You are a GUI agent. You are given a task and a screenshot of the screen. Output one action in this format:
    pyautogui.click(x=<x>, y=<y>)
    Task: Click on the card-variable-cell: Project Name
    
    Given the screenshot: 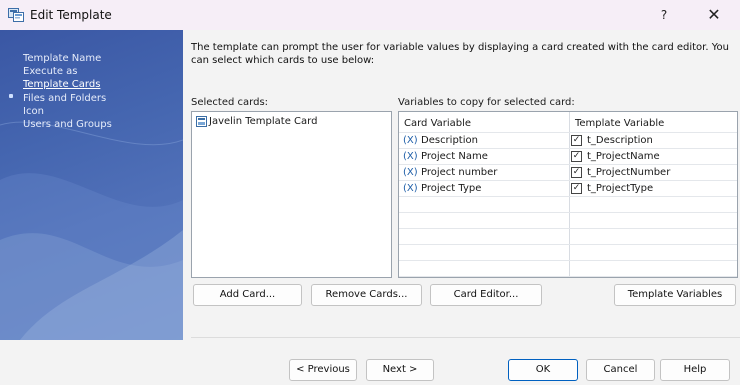 What is the action you would take?
    pyautogui.click(x=454, y=156)
    